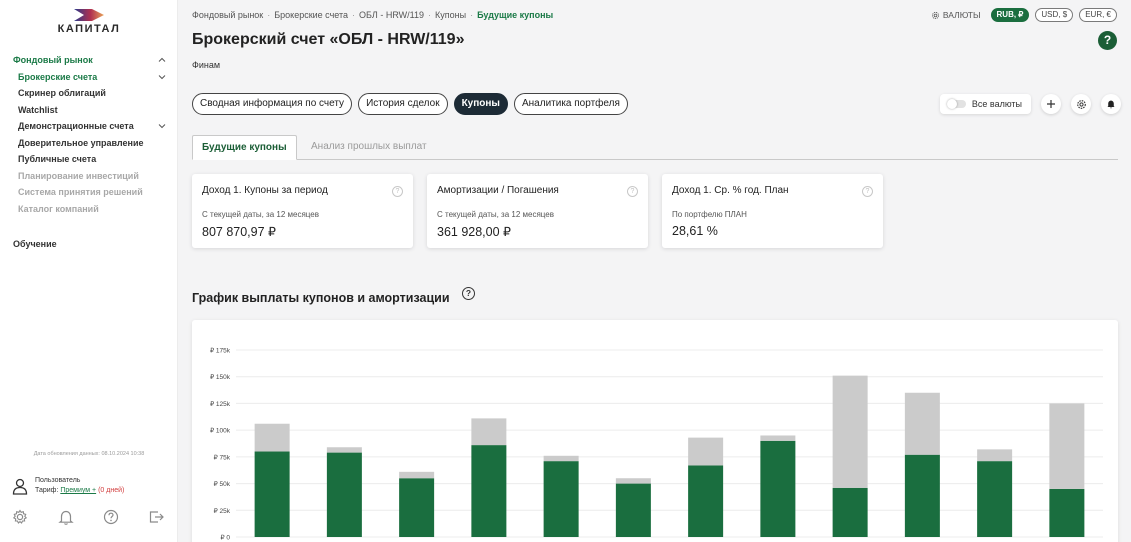 The image size is (1131, 542). Describe the element at coordinates (220, 431) in the screenshot. I see `y-tick-label: ₽ 100k` at that location.